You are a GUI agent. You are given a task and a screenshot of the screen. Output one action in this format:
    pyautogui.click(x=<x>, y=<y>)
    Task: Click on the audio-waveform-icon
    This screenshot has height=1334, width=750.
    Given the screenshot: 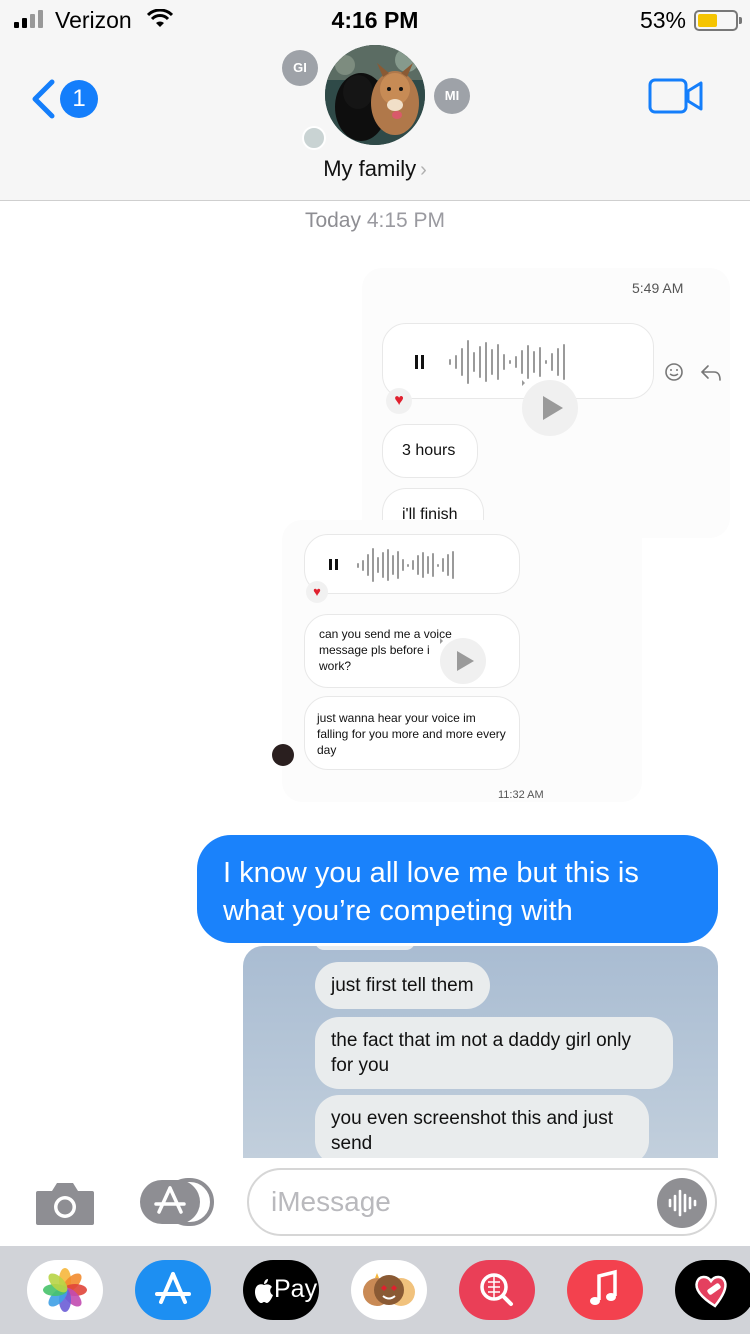 What is the action you would take?
    pyautogui.click(x=682, y=1203)
    